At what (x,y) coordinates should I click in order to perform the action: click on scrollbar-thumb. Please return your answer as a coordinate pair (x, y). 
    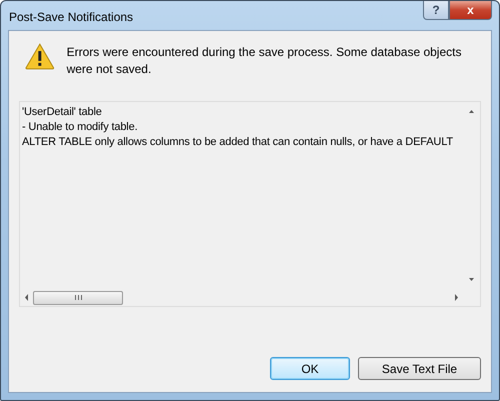
    Looking at the image, I should click on (78, 297).